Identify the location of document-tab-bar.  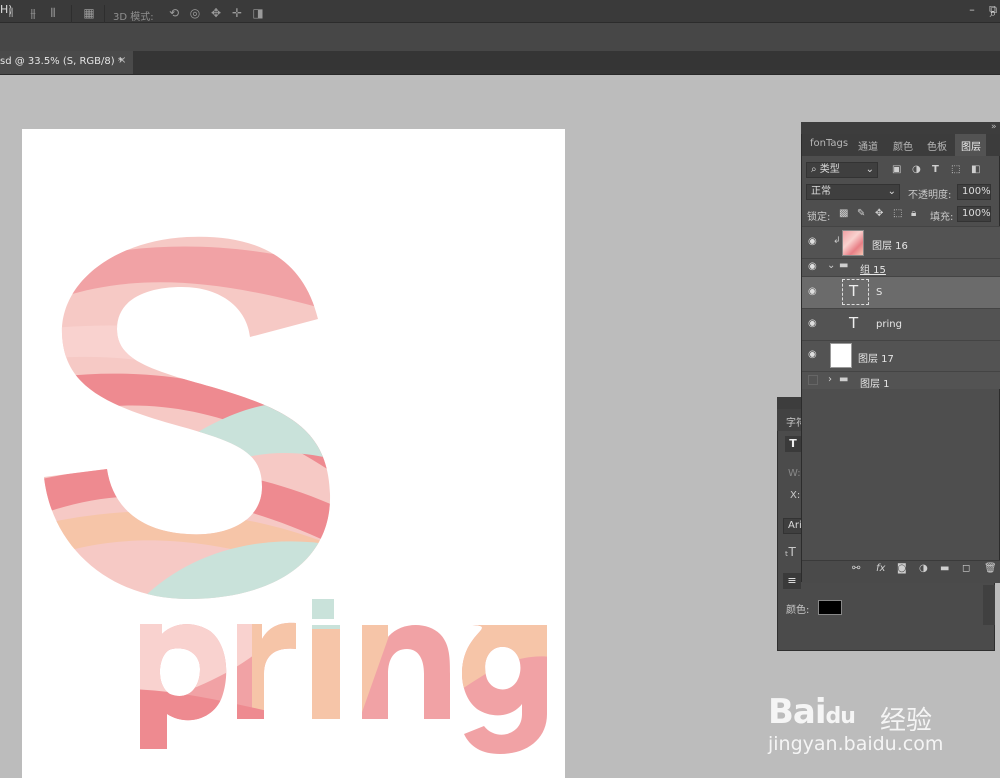
(500, 63).